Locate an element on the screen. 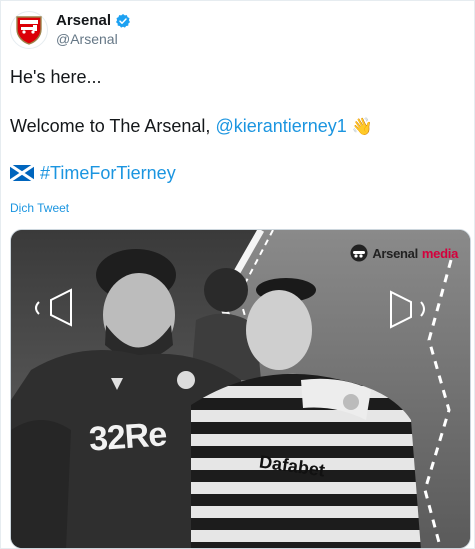 This screenshot has width=475, height=549. scotland-flag-icon is located at coordinates (22, 173).